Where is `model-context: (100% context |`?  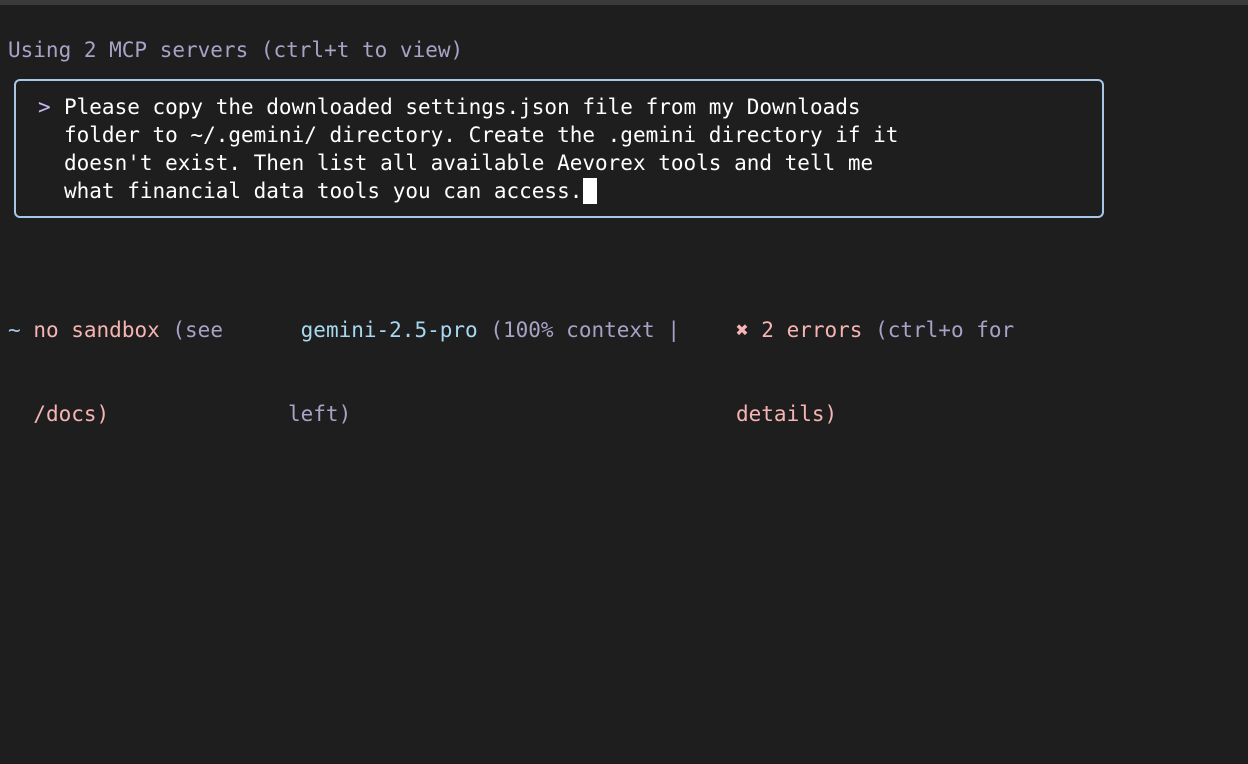
model-context: (100% context | is located at coordinates (578, 330).